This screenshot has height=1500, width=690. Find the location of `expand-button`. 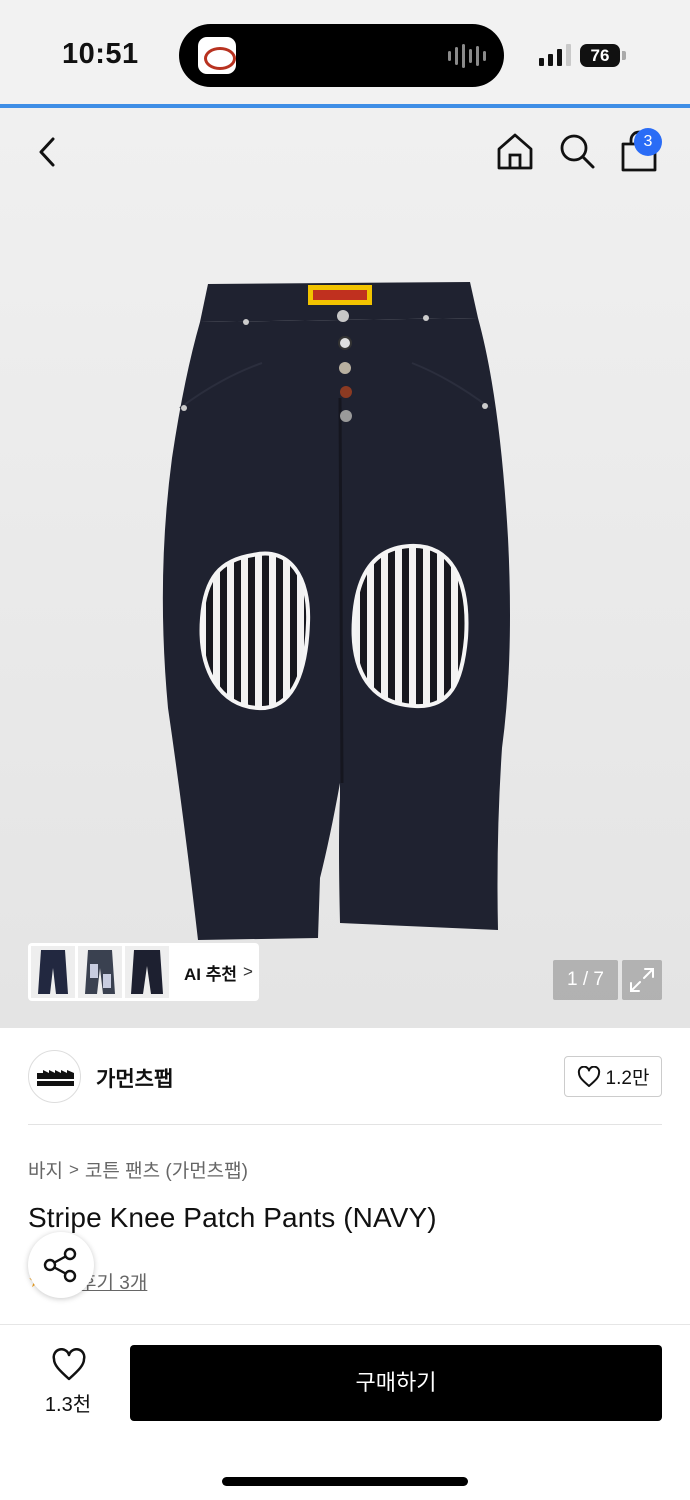

expand-button is located at coordinates (642, 980).